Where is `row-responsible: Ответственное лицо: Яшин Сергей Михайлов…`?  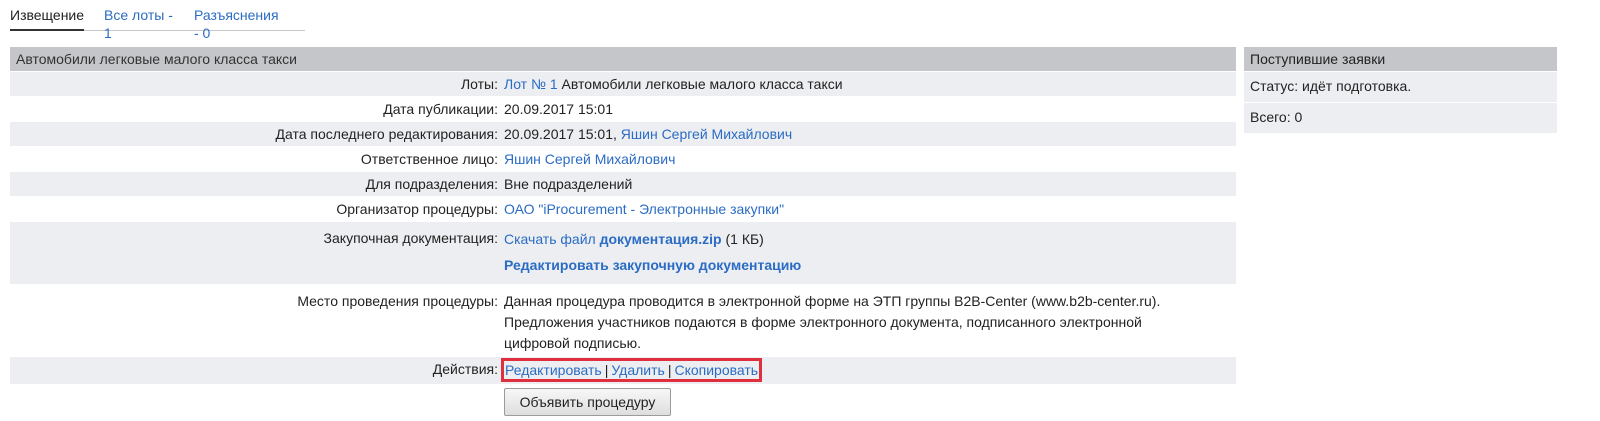
row-responsible: Ответственное лицо: Яшин Сергей Михайлов… is located at coordinates (623, 158).